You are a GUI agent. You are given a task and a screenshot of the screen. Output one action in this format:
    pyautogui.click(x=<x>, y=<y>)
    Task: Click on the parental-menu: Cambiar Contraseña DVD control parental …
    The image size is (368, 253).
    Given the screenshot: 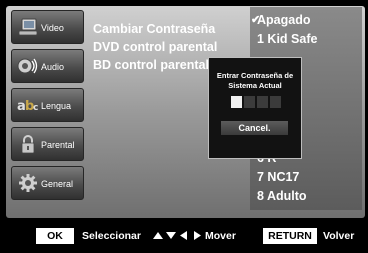 What is the action you would take?
    pyautogui.click(x=155, y=47)
    